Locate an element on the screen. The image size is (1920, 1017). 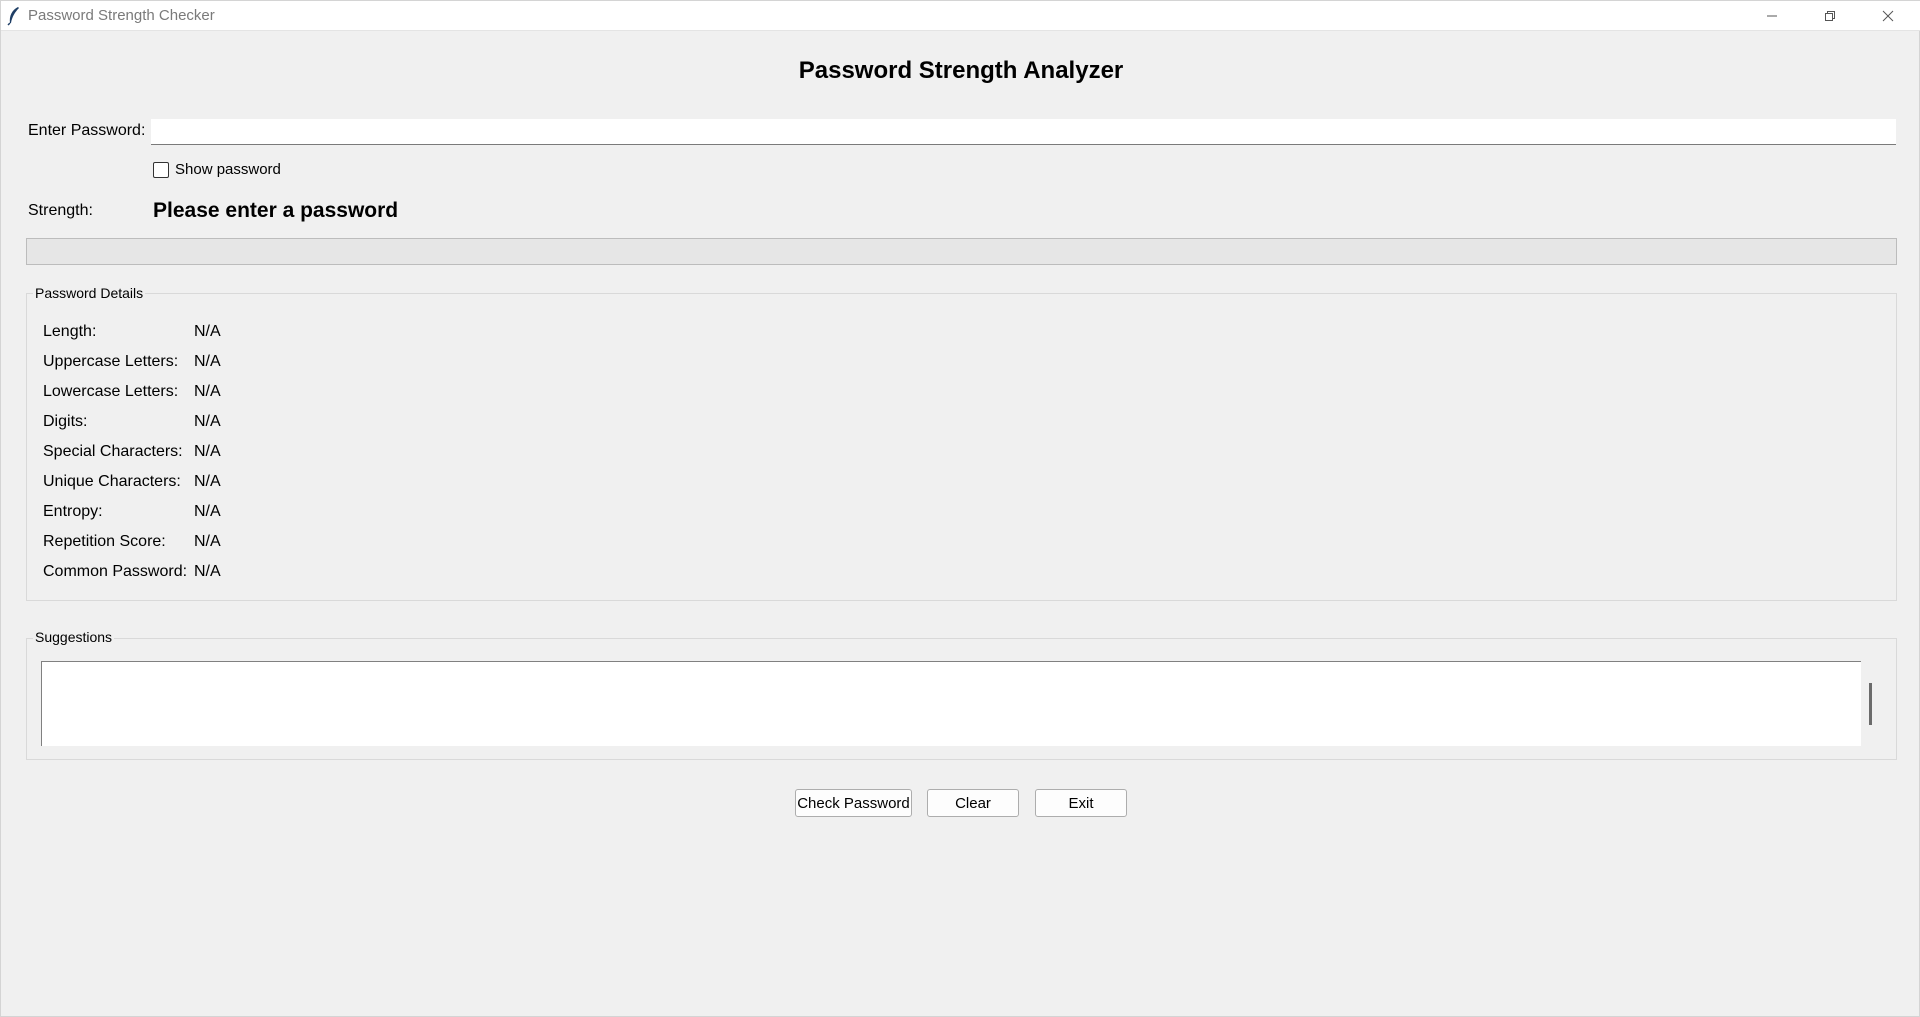
suggestions-scrollbar is located at coordinates (1870, 704).